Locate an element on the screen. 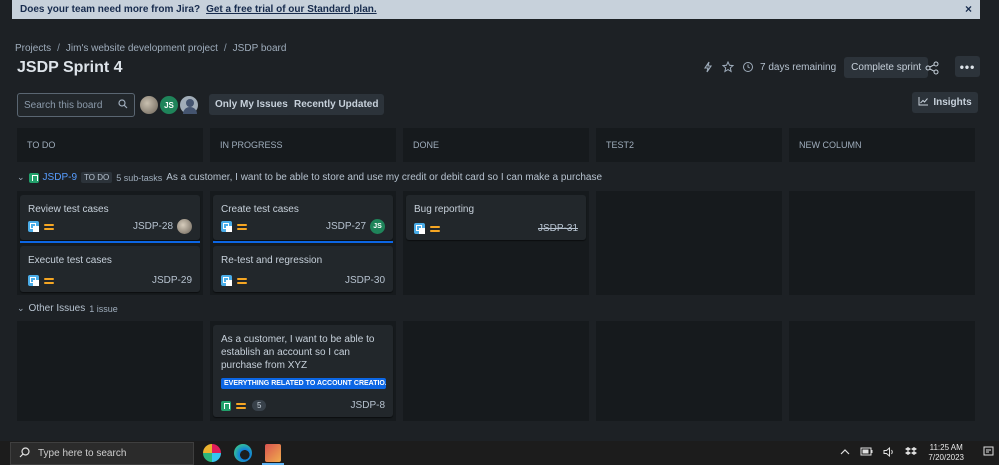 The image size is (999, 465). insights-label: Insights is located at coordinates (952, 102).